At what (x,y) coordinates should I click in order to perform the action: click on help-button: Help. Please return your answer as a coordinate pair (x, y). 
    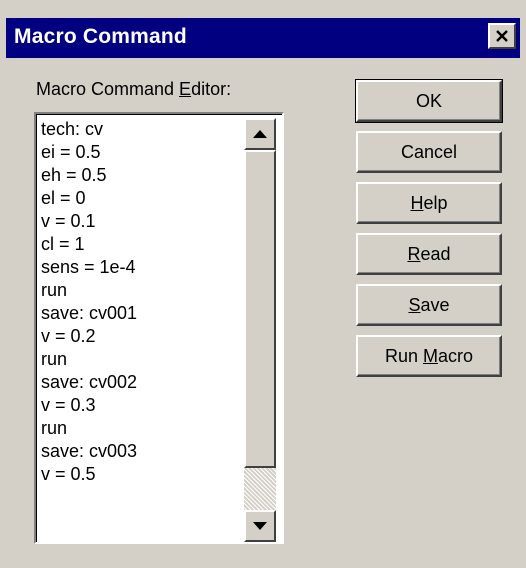
    Looking at the image, I should click on (429, 203).